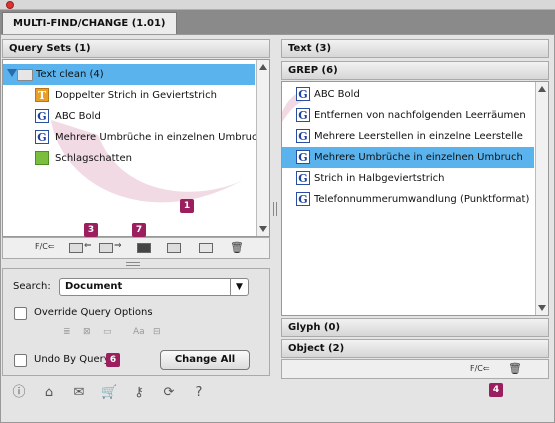 Image resolution: width=555 pixels, height=423 pixels. I want to click on refresh-icon: ⟳, so click(169, 393).